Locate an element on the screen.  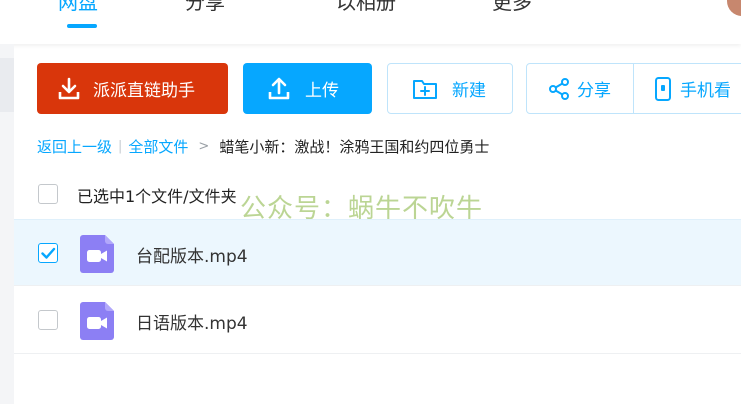
share-icon is located at coordinates (559, 88).